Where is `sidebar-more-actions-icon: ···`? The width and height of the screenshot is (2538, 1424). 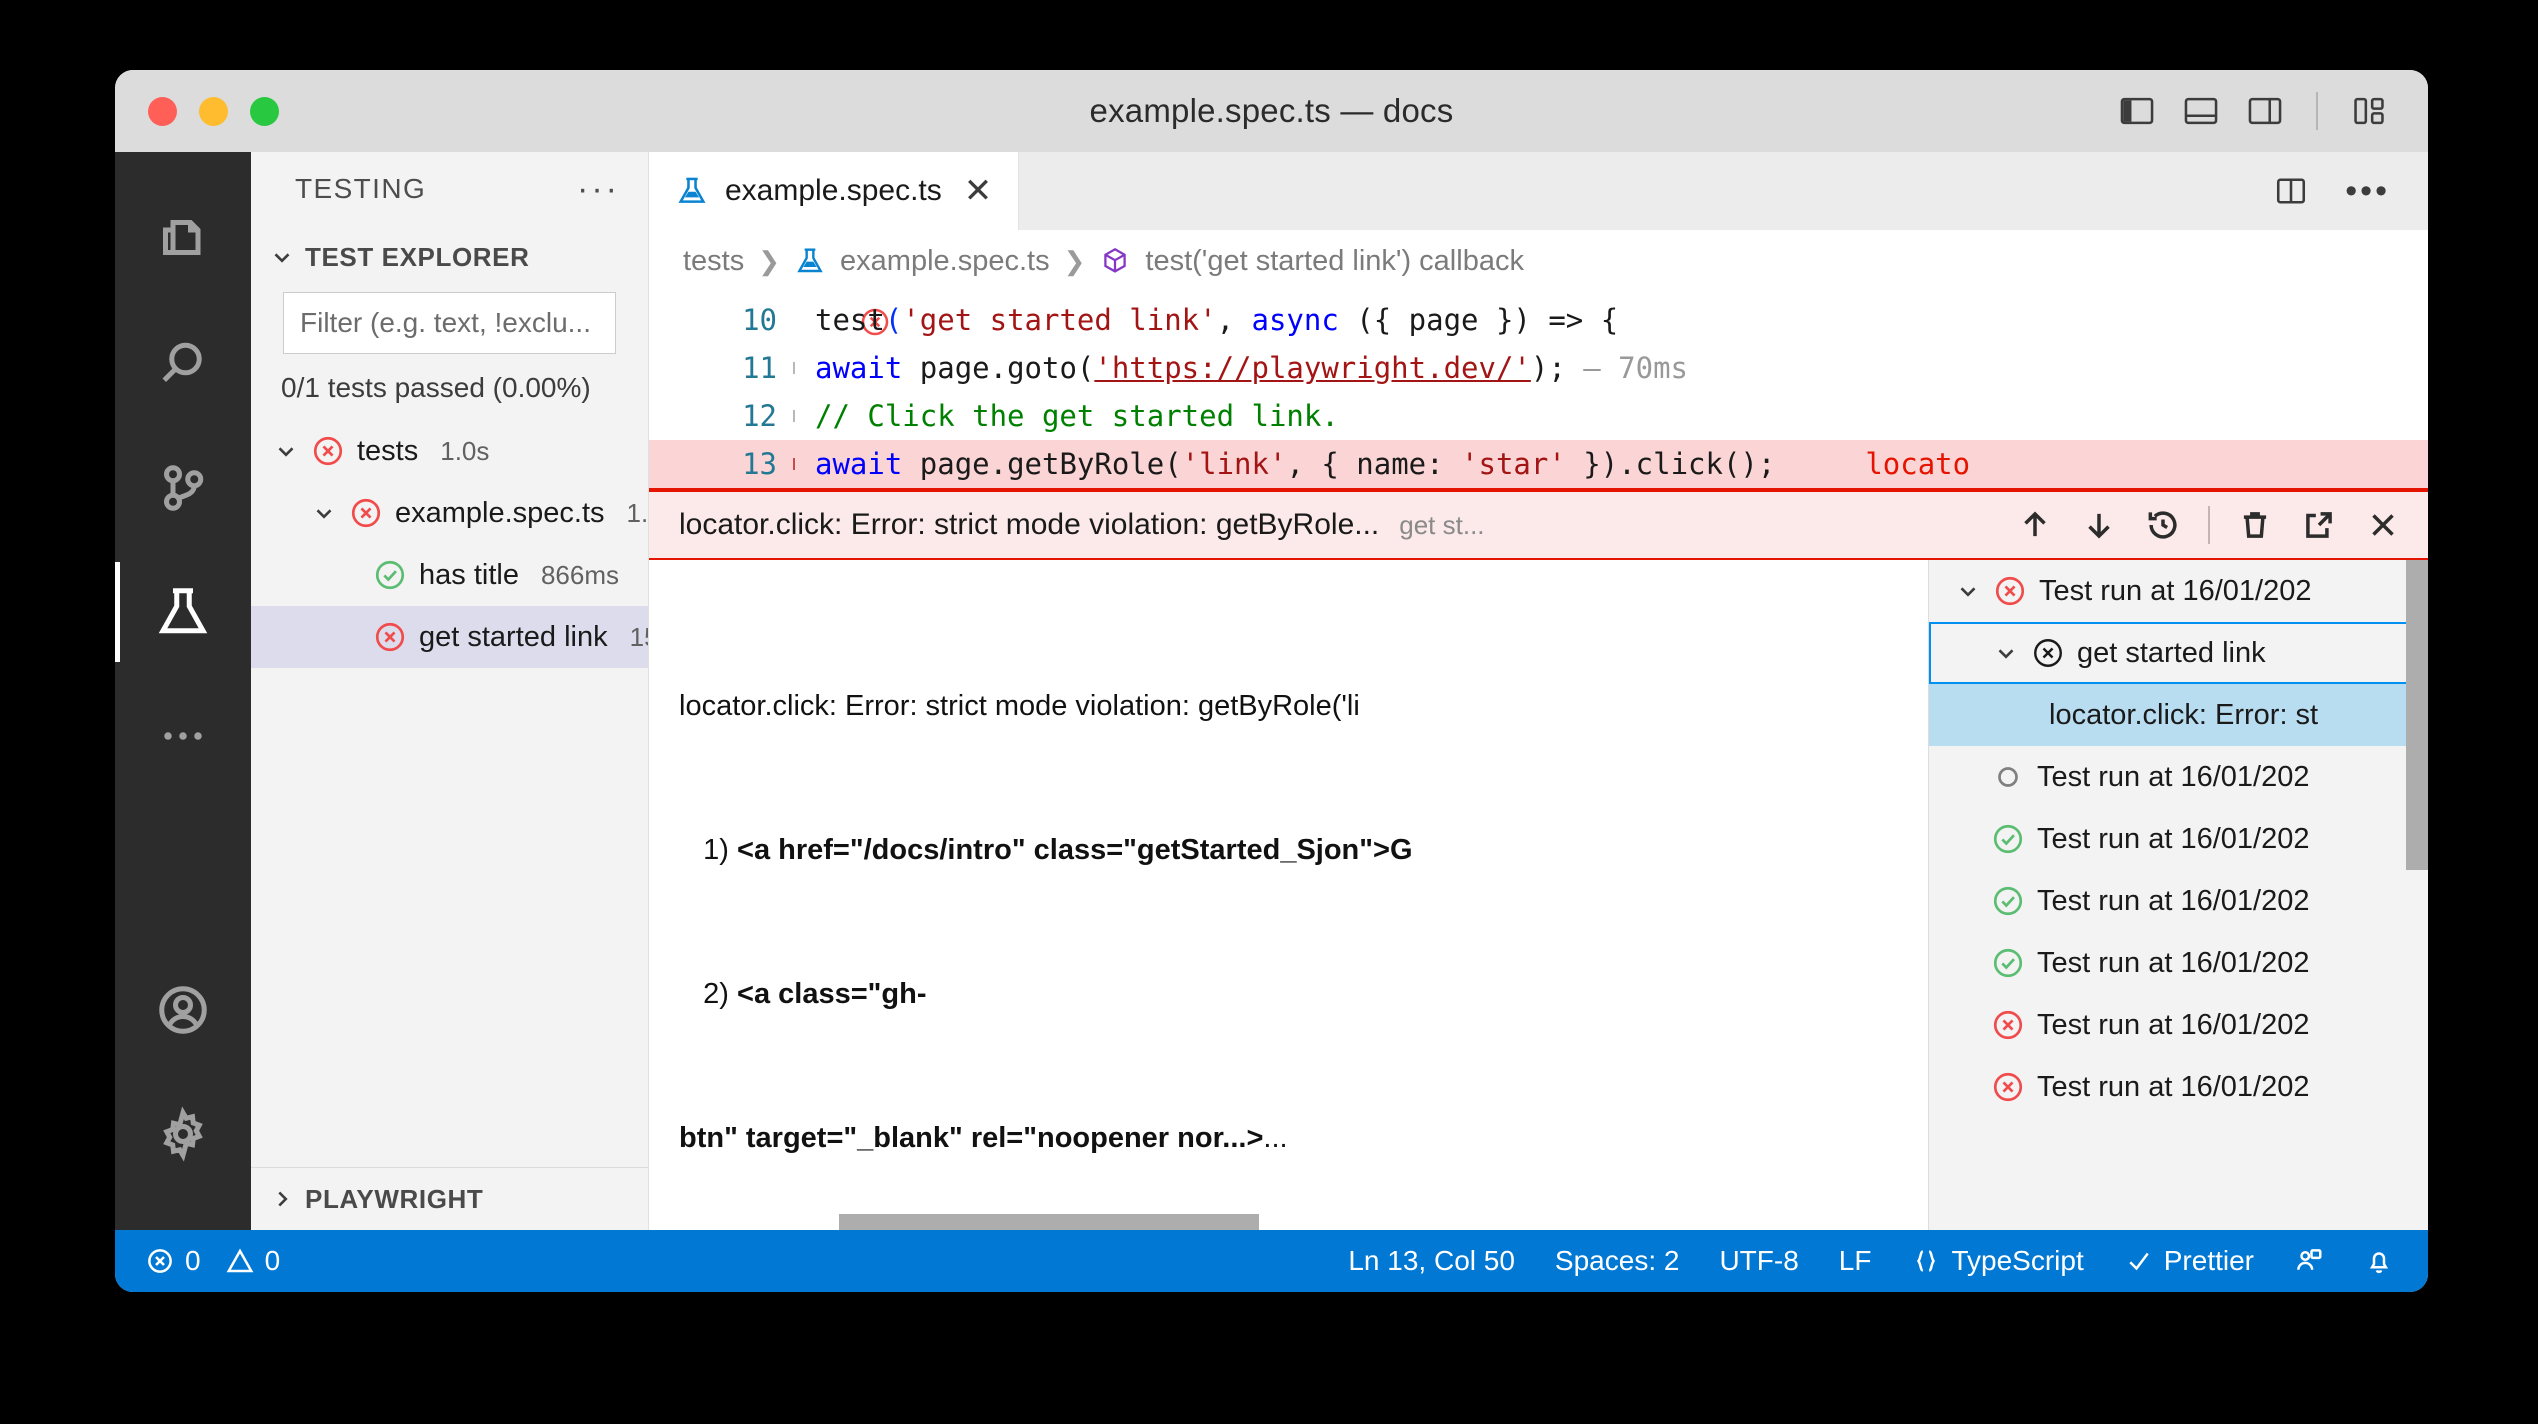
sidebar-more-actions-icon: ··· is located at coordinates (598, 189).